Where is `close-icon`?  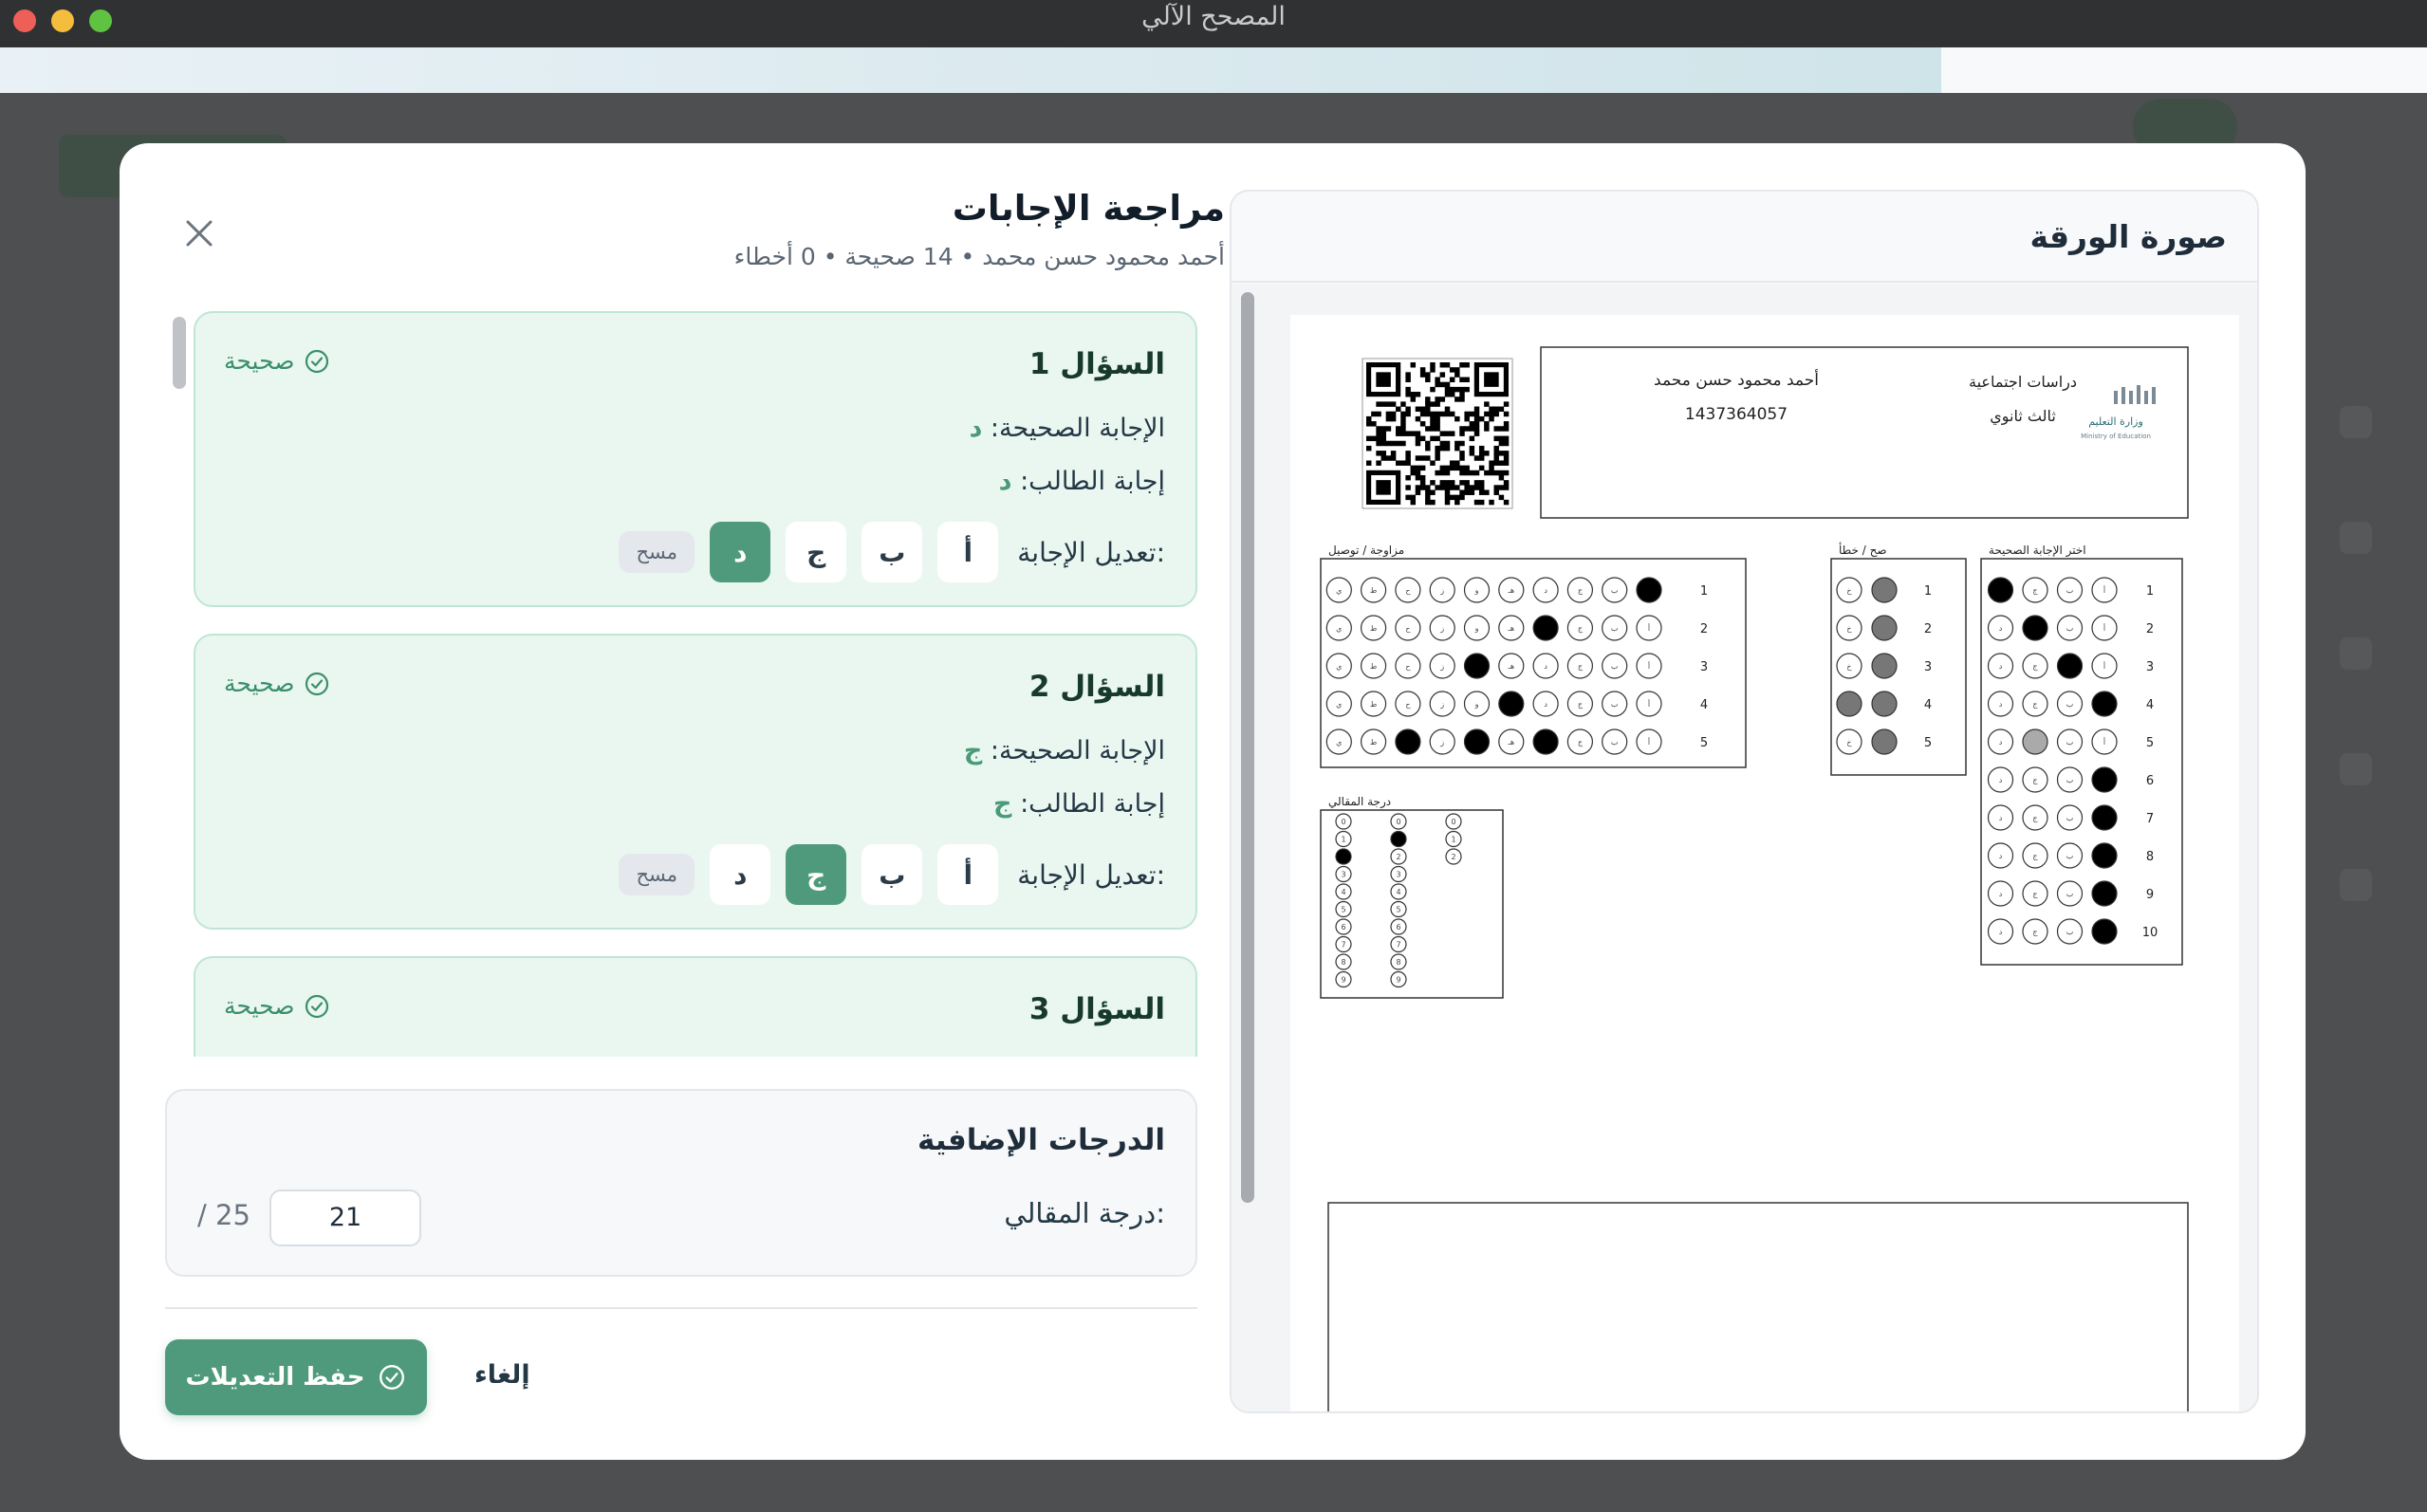
close-icon is located at coordinates (199, 233).